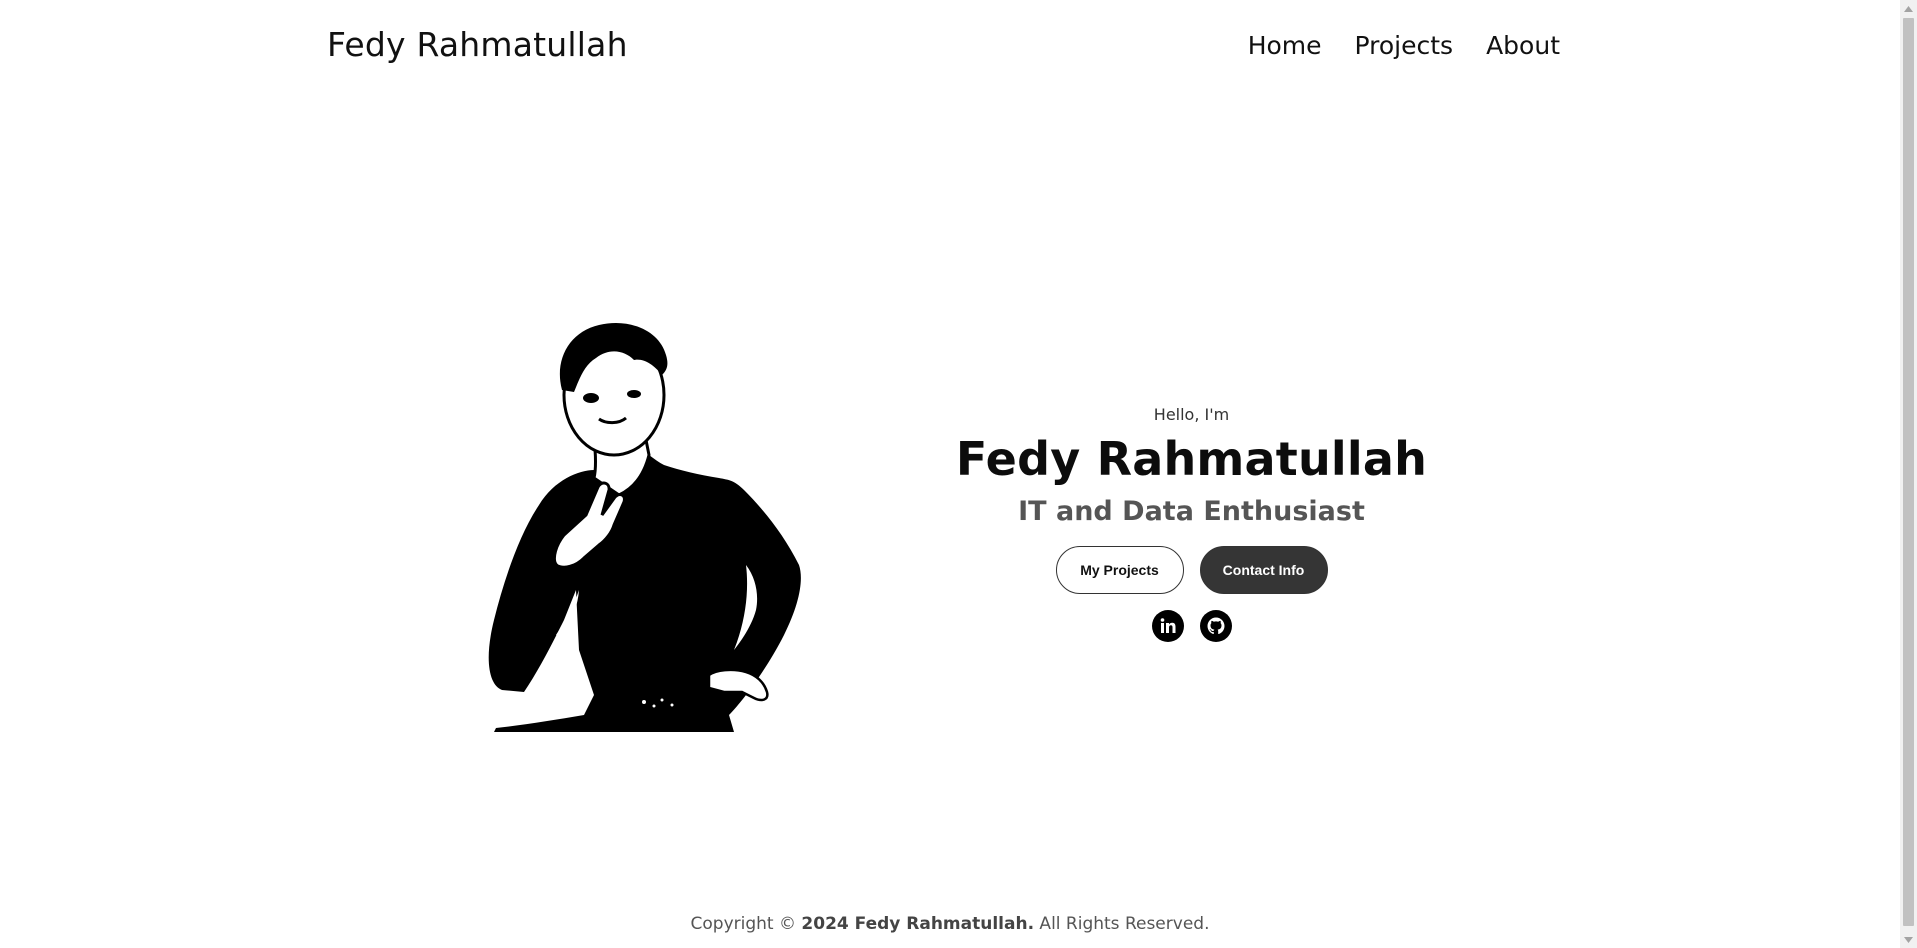  Describe the element at coordinates (1167, 626) in the screenshot. I see `linkedin-icon` at that location.